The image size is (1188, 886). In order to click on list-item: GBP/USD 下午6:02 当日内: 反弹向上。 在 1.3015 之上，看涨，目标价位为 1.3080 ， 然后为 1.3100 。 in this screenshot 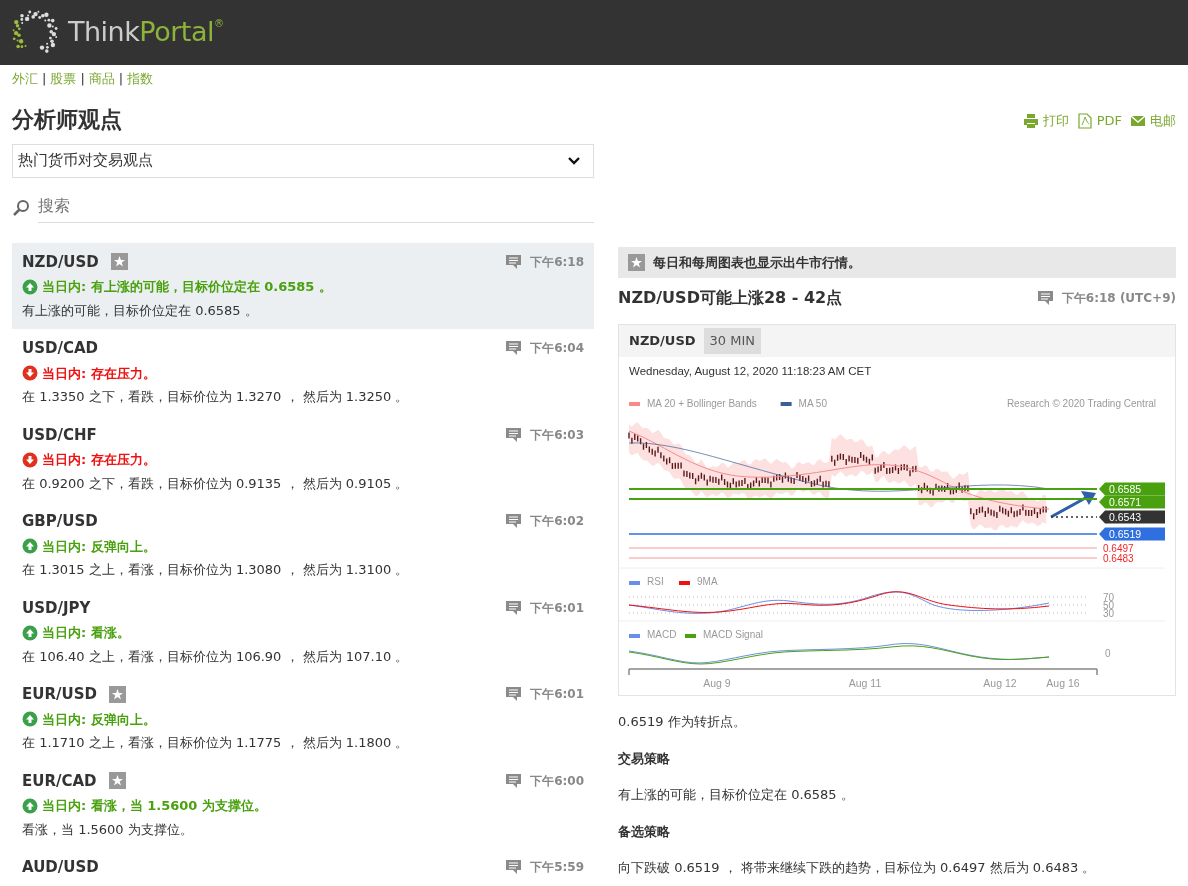, I will do `click(303, 545)`.